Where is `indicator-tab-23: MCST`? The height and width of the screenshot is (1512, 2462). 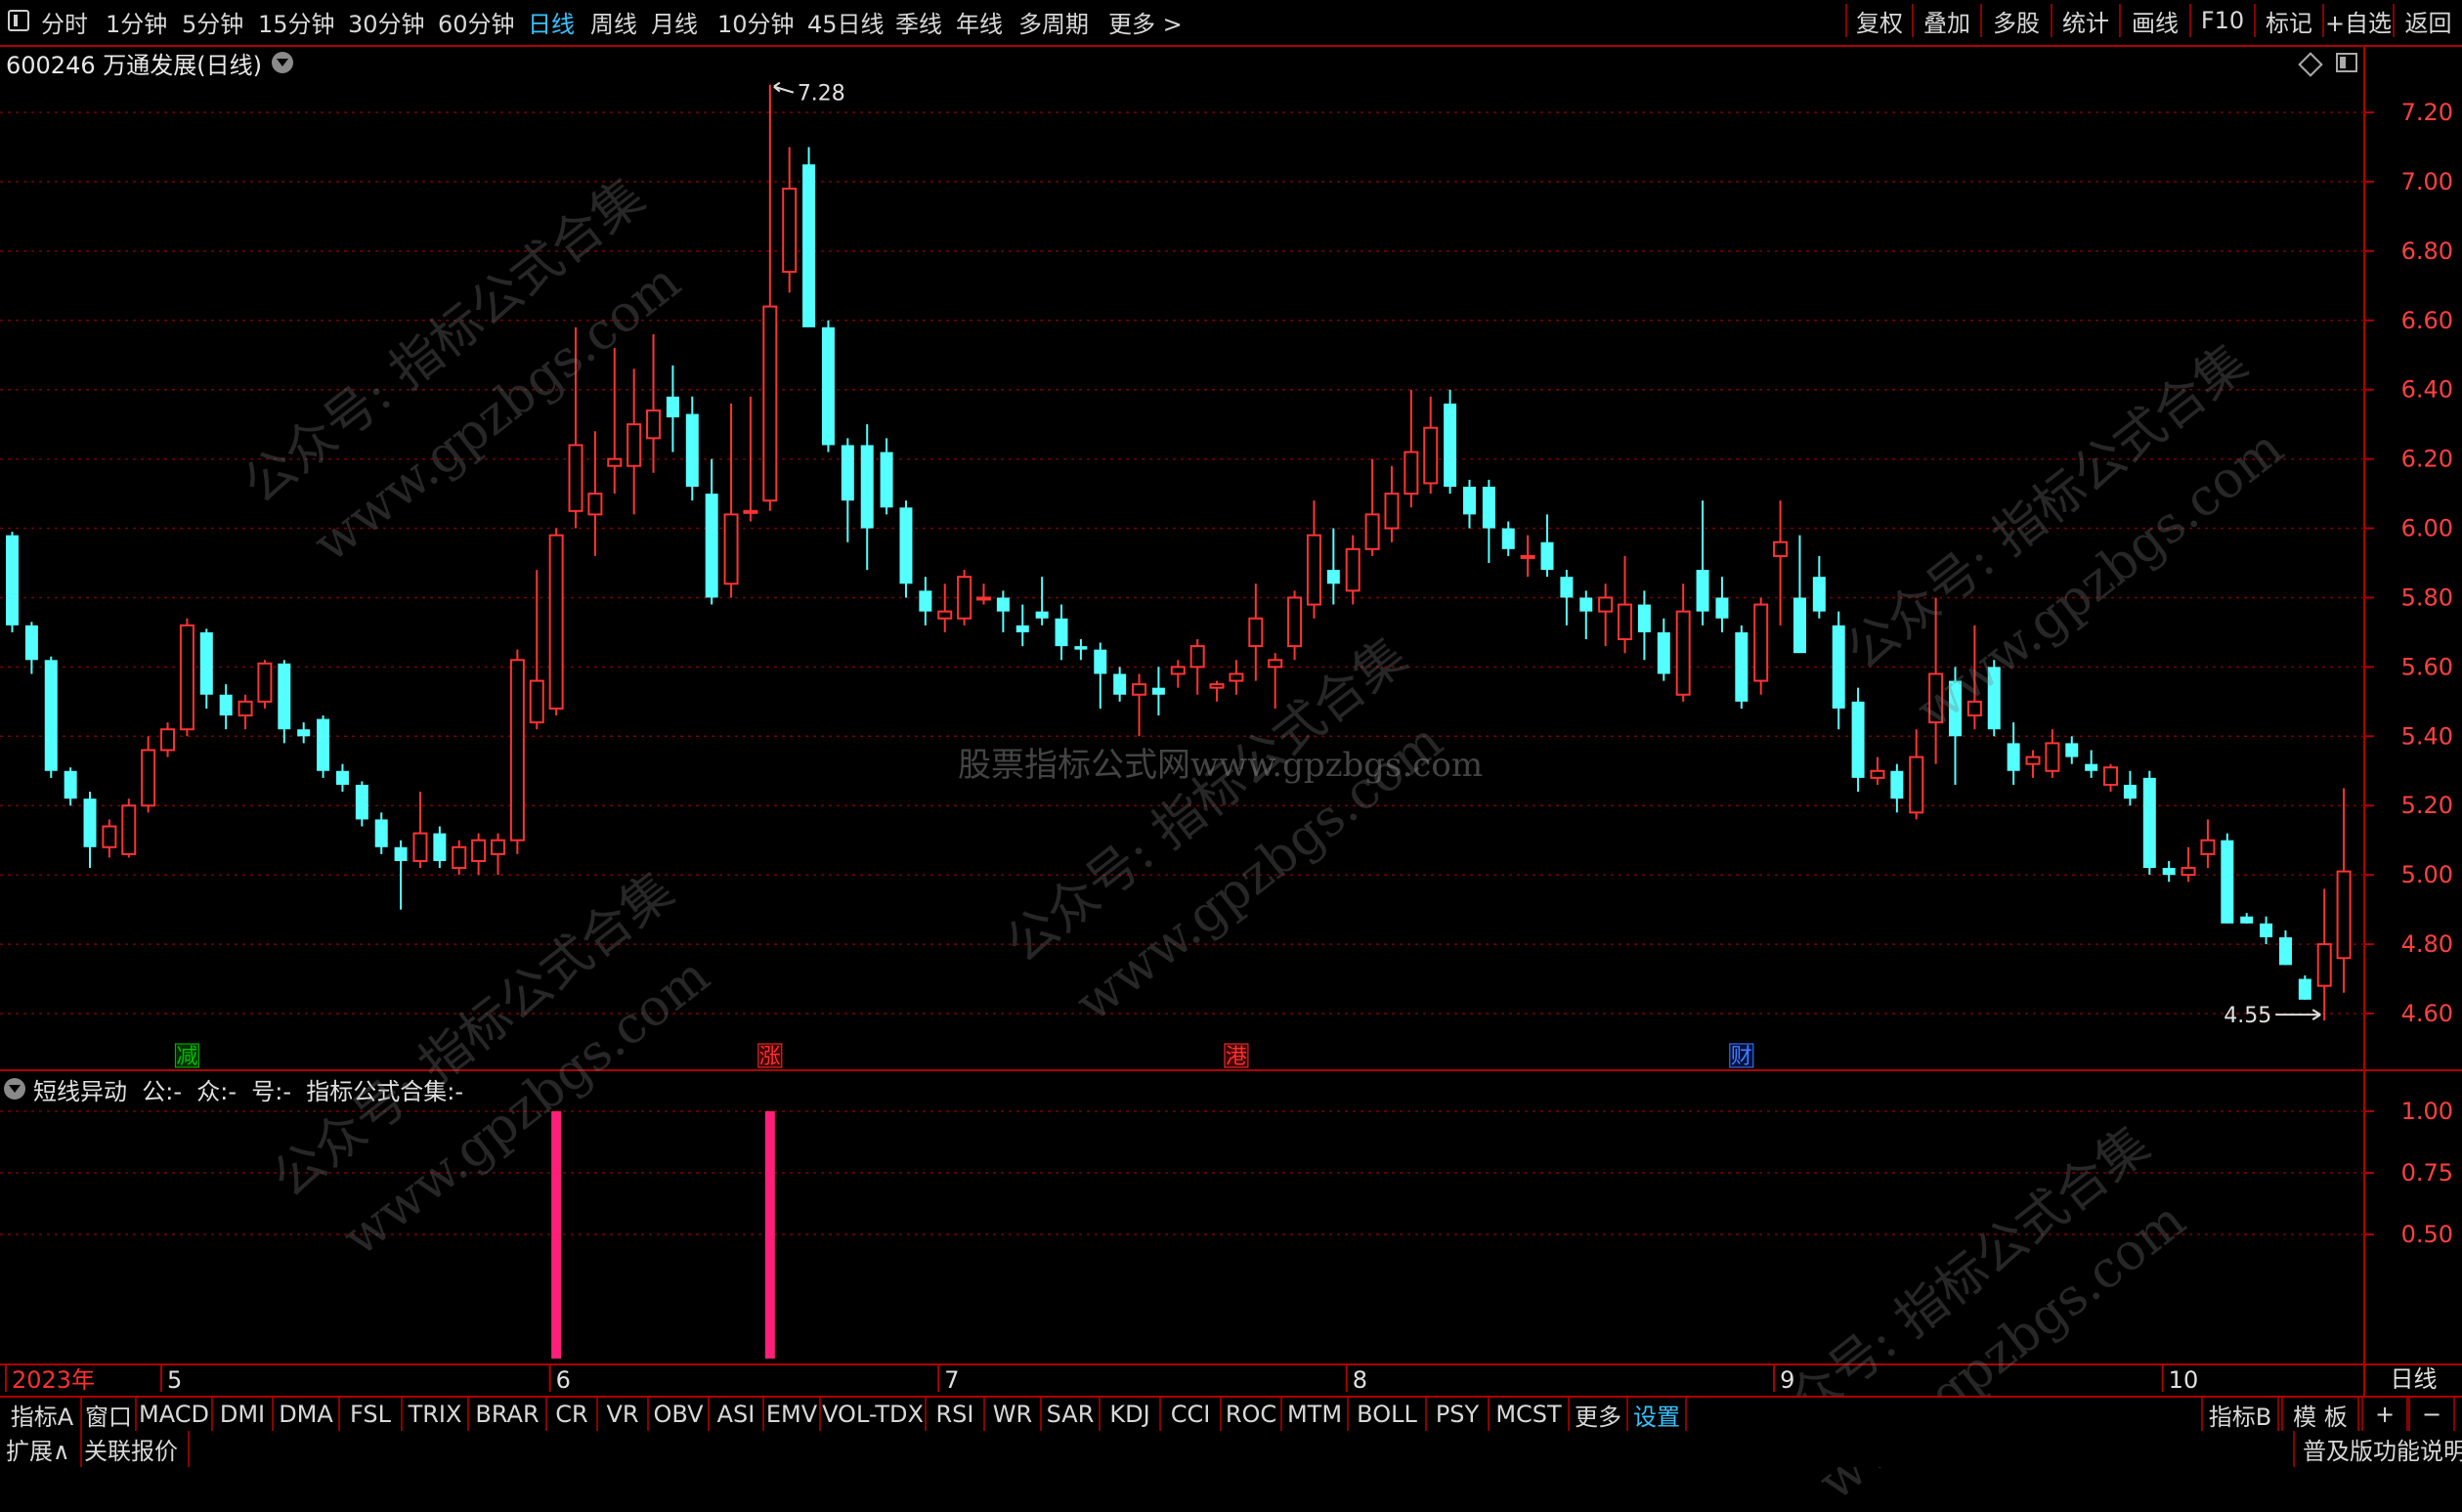
indicator-tab-23: MCST is located at coordinates (1530, 1414).